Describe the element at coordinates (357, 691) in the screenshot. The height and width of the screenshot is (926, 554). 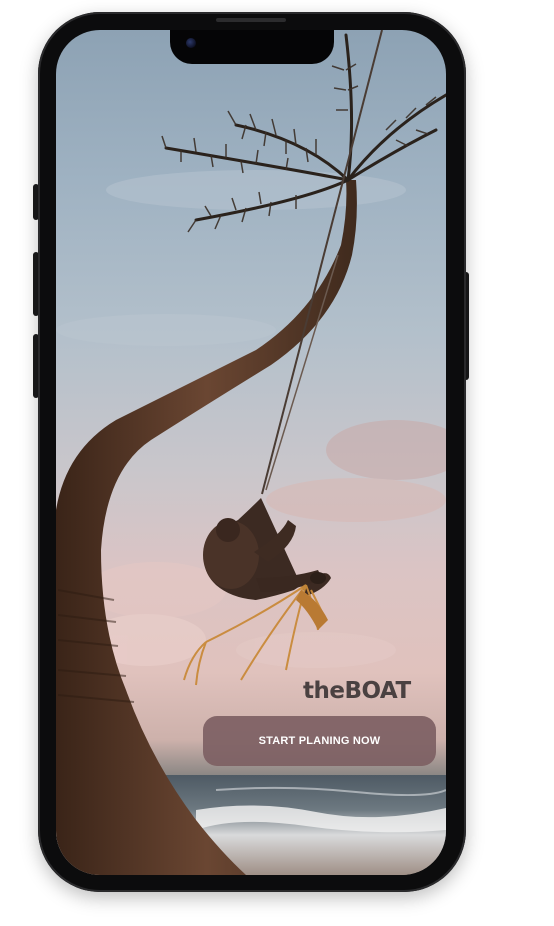
I see `brand-logo: theBOAT` at that location.